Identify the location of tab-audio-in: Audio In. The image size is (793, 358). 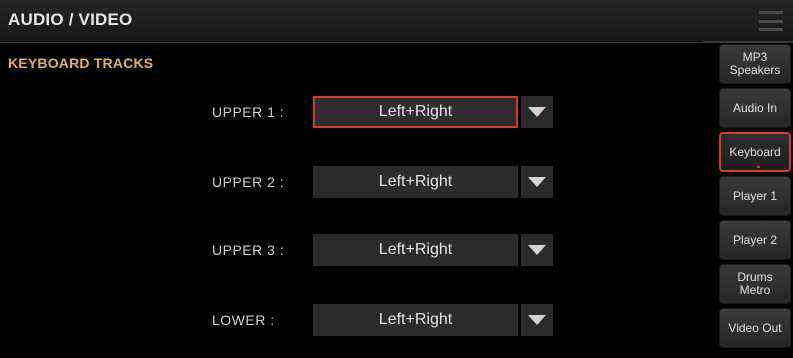
(755, 108).